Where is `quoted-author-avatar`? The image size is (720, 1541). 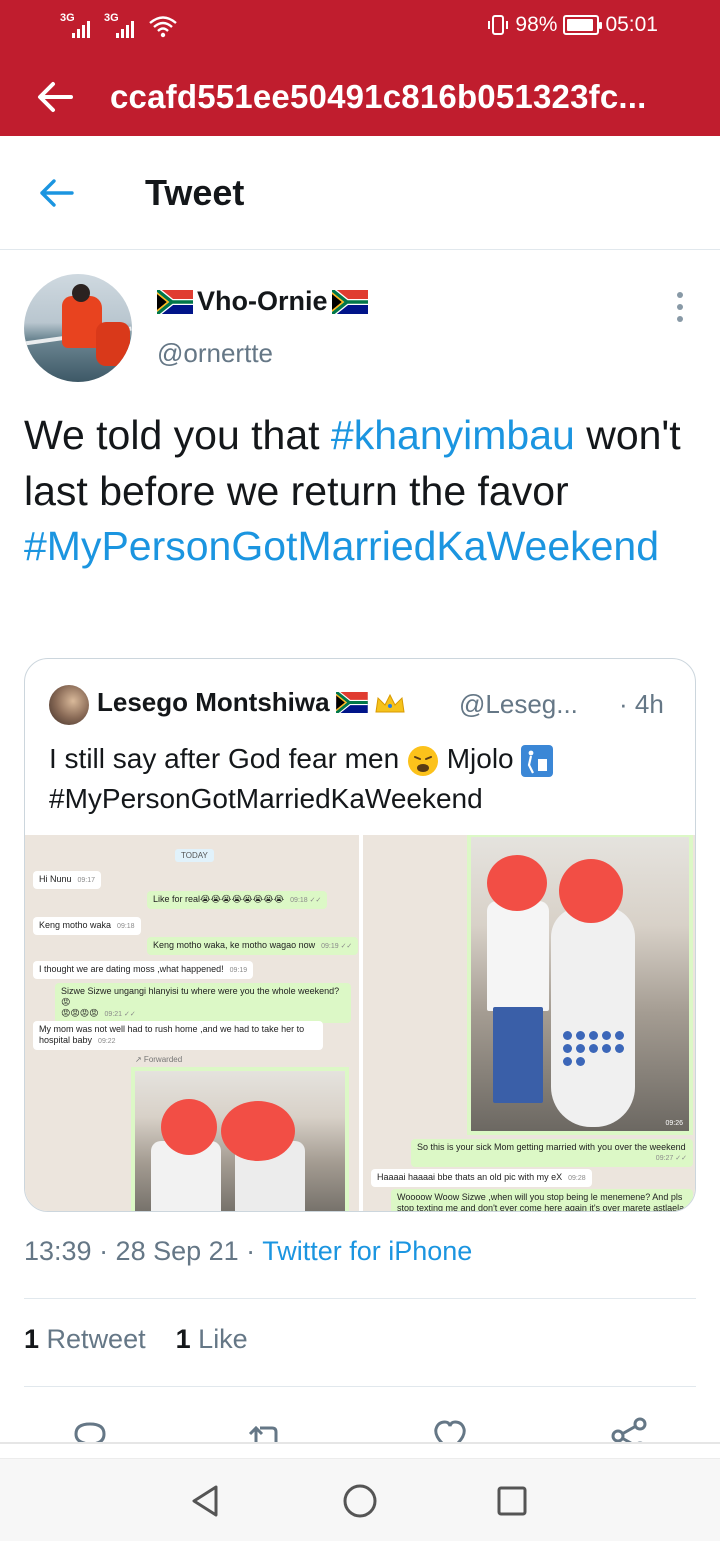 quoted-author-avatar is located at coordinates (69, 705).